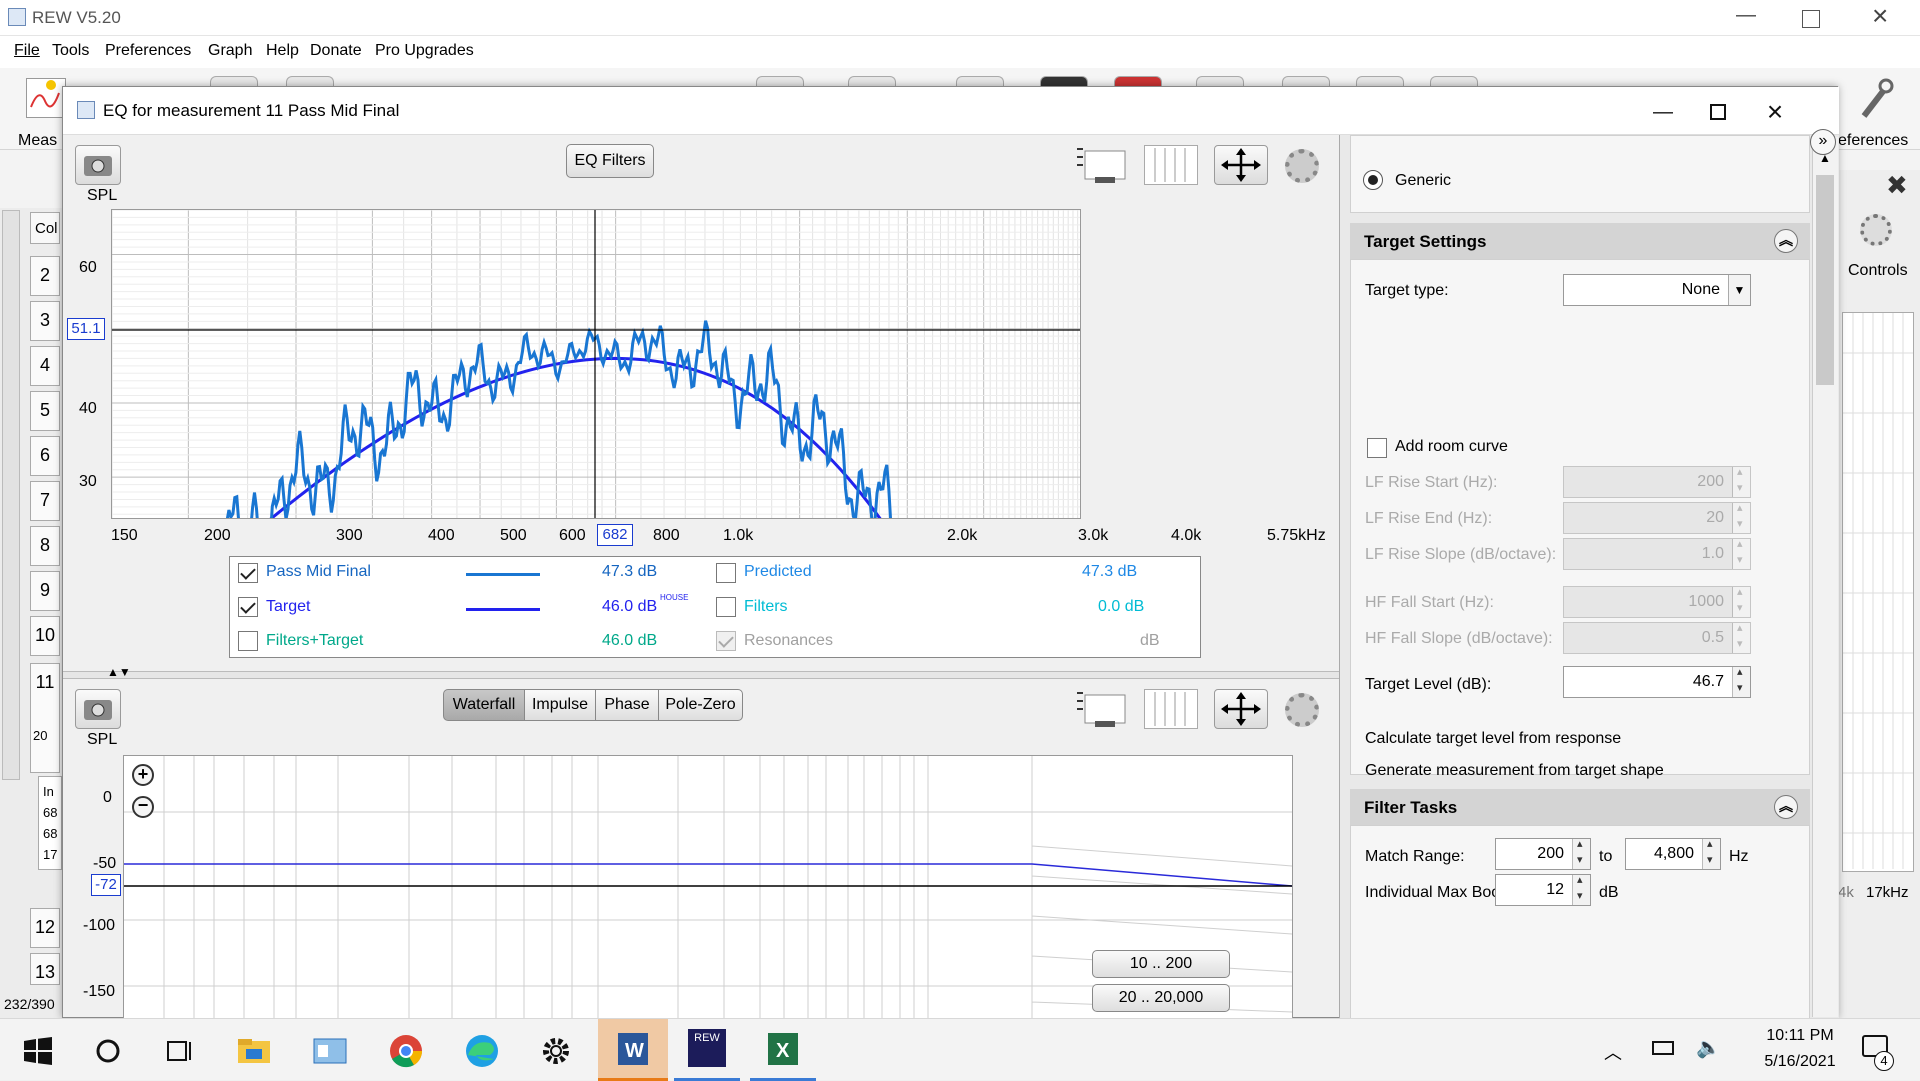  I want to click on tab-phase: Phase, so click(627, 705).